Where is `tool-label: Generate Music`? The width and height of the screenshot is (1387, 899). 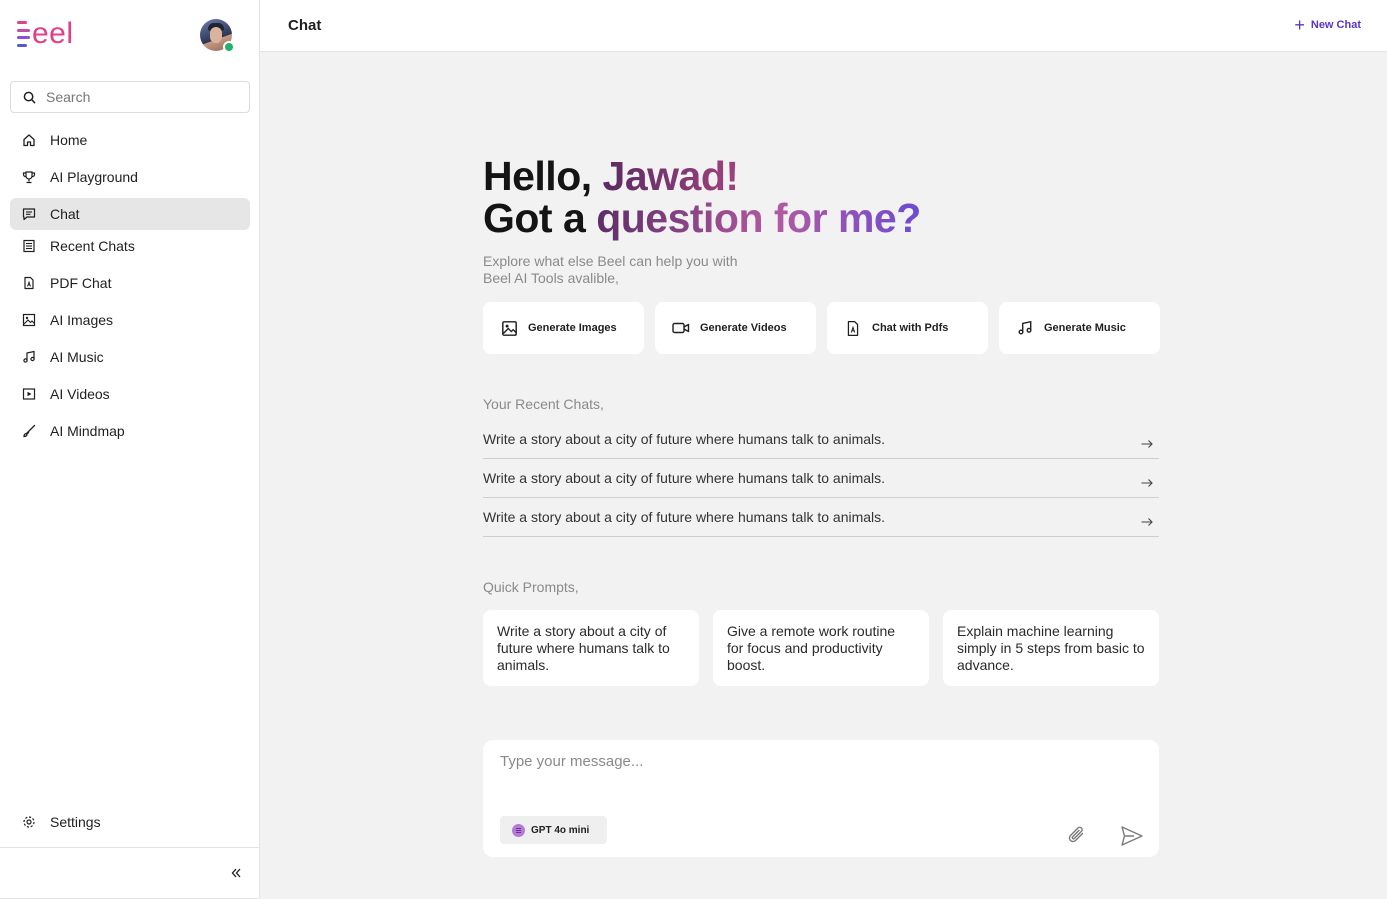 tool-label: Generate Music is located at coordinates (1085, 328).